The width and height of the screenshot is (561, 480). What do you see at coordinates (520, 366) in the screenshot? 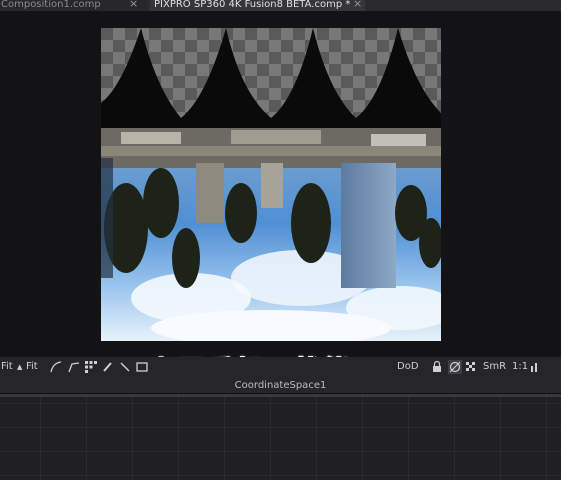
I see `ratio-button: 1:1` at bounding box center [520, 366].